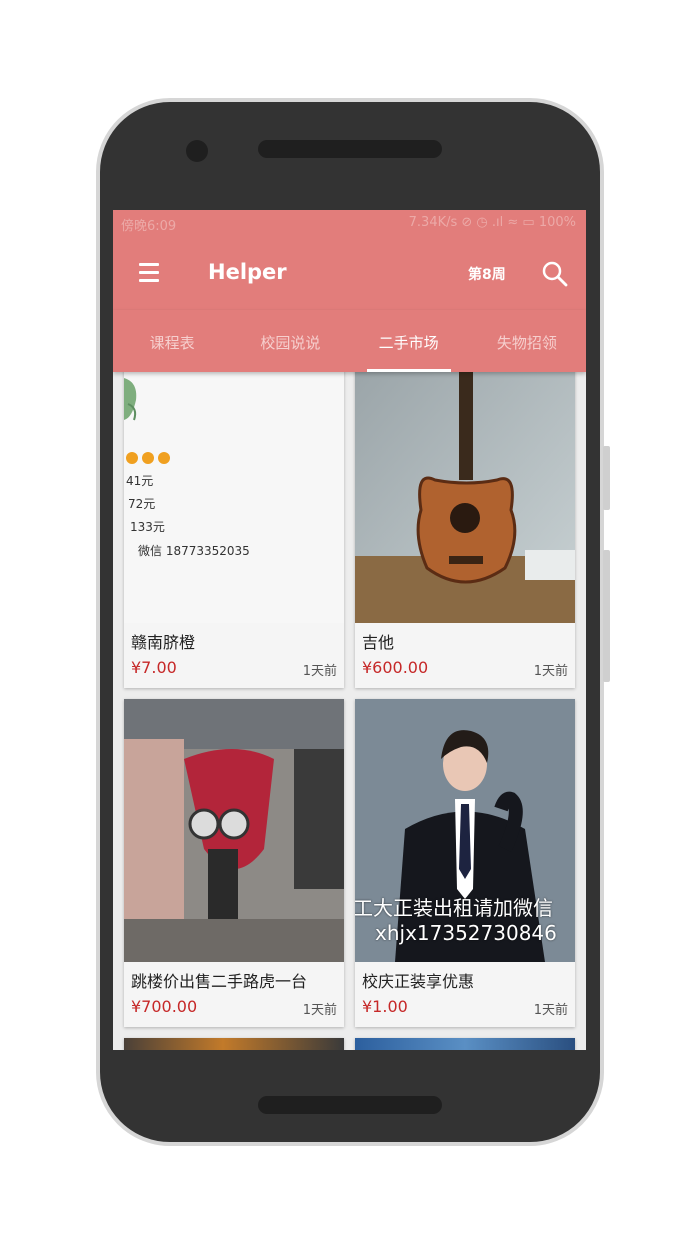 The width and height of the screenshot is (700, 1260). Describe the element at coordinates (163, 642) in the screenshot. I see `product-title: 赣南脐橙` at that location.